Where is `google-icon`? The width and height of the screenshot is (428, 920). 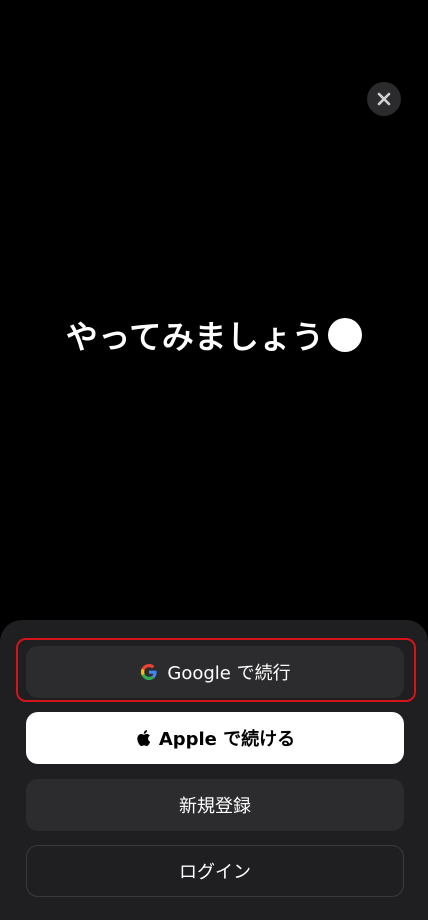
google-icon is located at coordinates (149, 672).